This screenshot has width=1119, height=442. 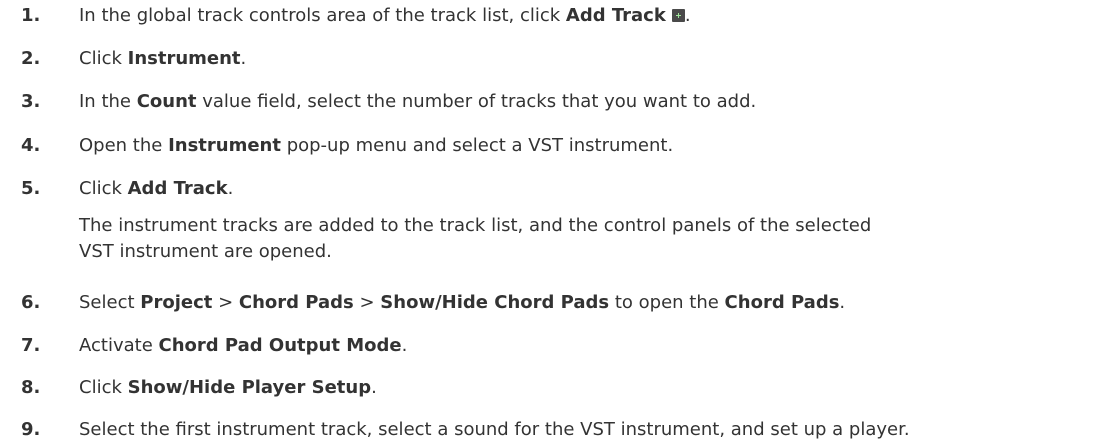 I want to click on ui-term: Show/Hide Player Setup, so click(x=249, y=387).